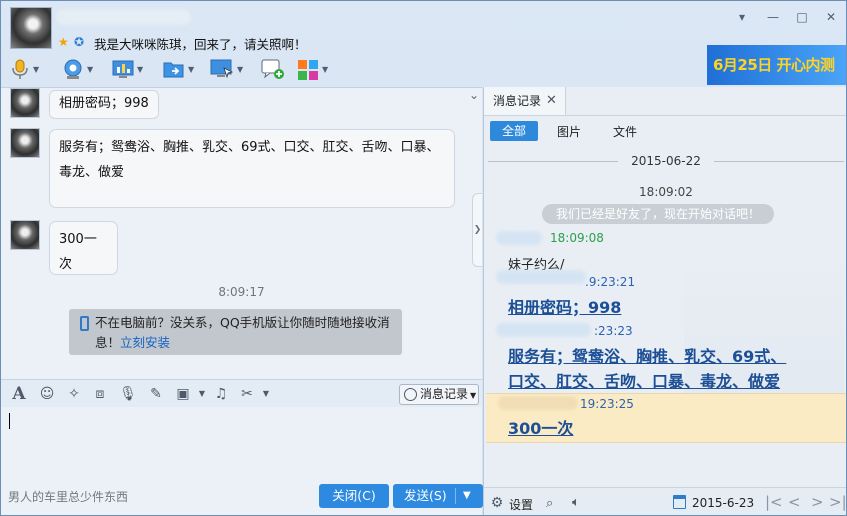 The height and width of the screenshot is (516, 847). I want to click on next-page-icon: >, so click(817, 502).